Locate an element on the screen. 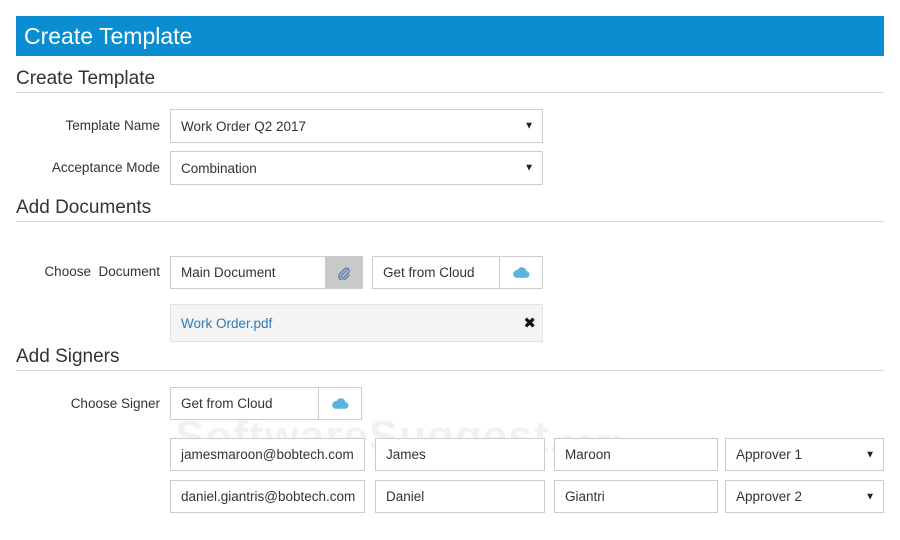 The width and height of the screenshot is (900, 540). document-get-from-cloud-button: Get from Cloud is located at coordinates (457, 272).